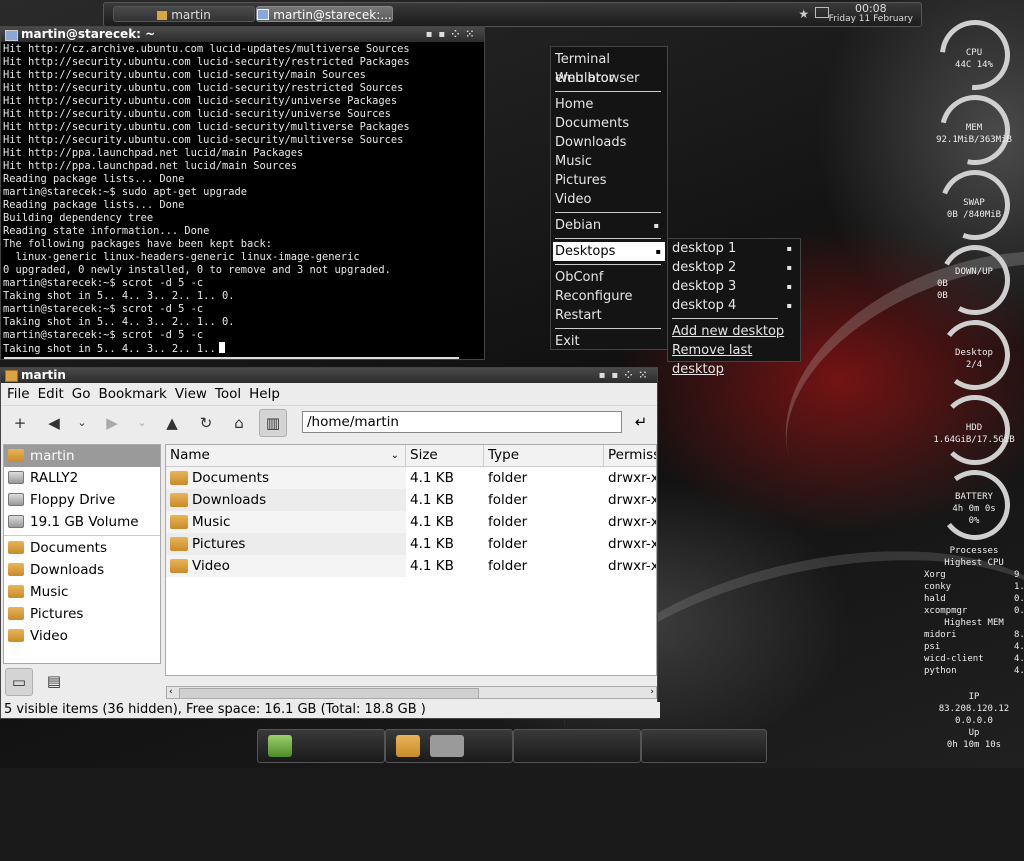 The height and width of the screenshot is (861, 1024). Describe the element at coordinates (652, 692) in the screenshot. I see `scroll-right-icon: ›` at that location.